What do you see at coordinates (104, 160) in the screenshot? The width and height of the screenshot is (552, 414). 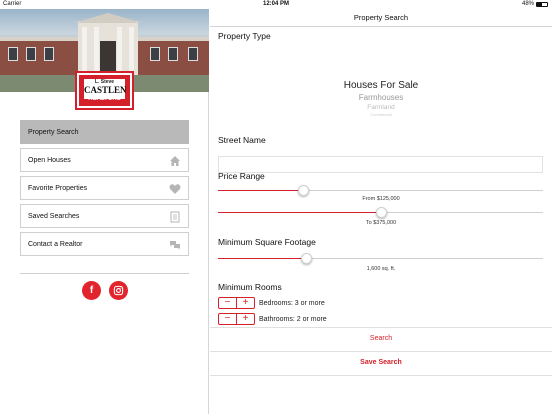 I see `sidebar-item-open-houses: Open Houses` at bounding box center [104, 160].